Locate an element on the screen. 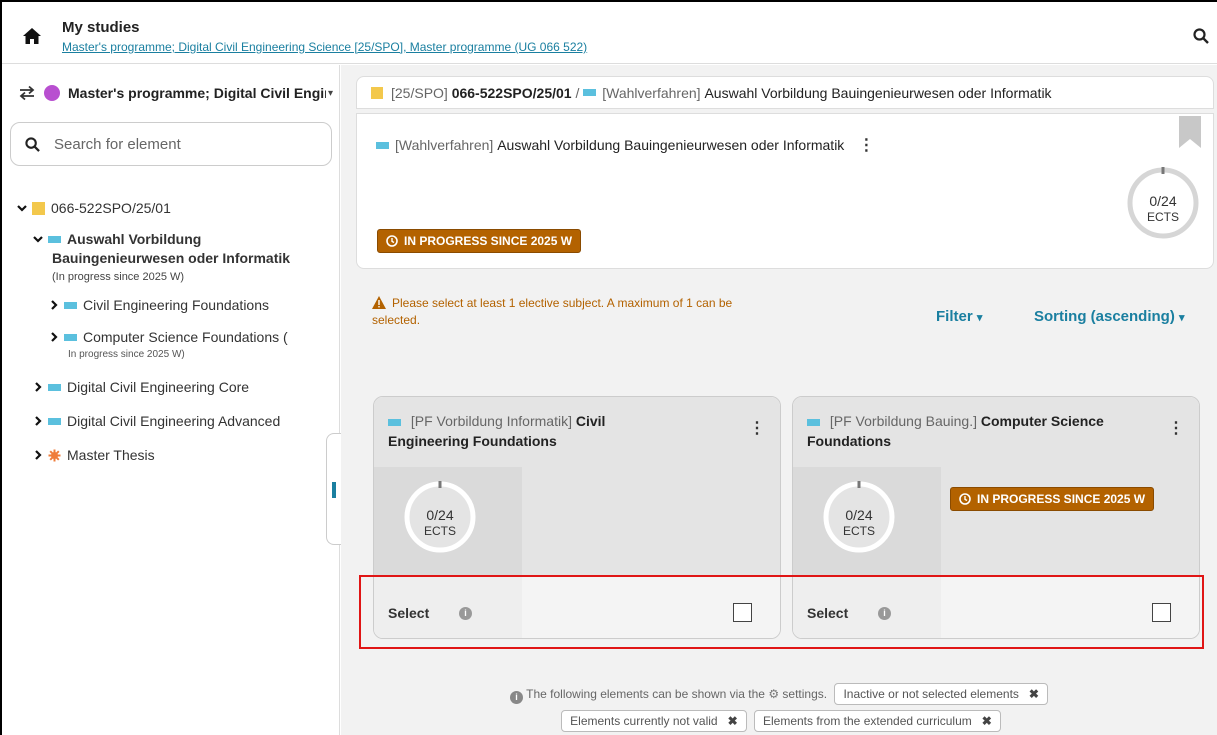 This screenshot has width=1217, height=735. highlight-box is located at coordinates (781, 612).